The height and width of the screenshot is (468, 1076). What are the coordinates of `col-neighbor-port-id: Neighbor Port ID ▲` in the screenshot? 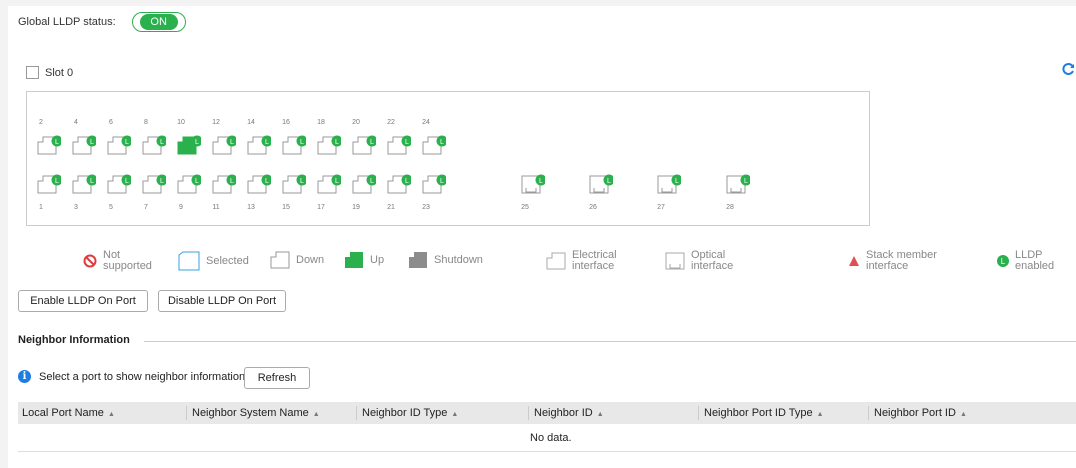 It's located at (918, 413).